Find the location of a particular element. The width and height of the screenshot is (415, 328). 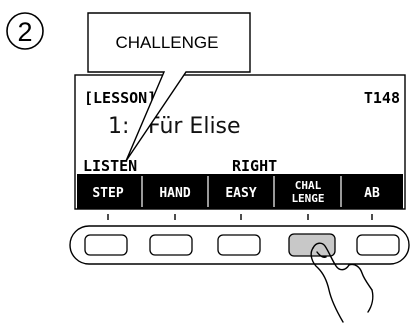

softkey-hand-label: HAND is located at coordinates (174, 193).